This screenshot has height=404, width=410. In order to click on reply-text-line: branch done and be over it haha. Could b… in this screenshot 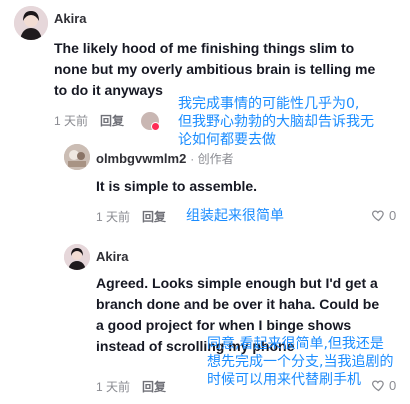, I will do `click(238, 304)`.